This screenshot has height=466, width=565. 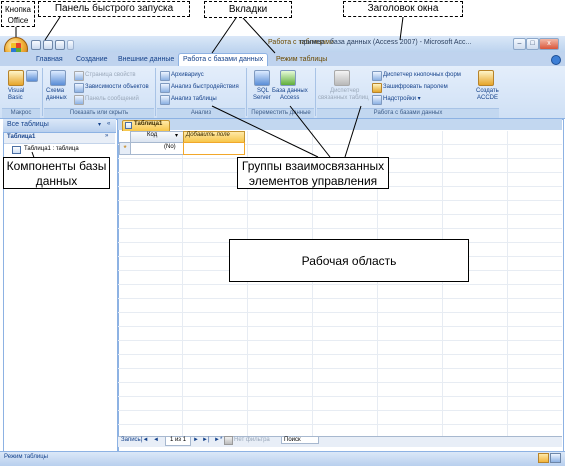 What do you see at coordinates (487, 91) in the screenshot?
I see `make-accde-label-1: Создать` at bounding box center [487, 91].